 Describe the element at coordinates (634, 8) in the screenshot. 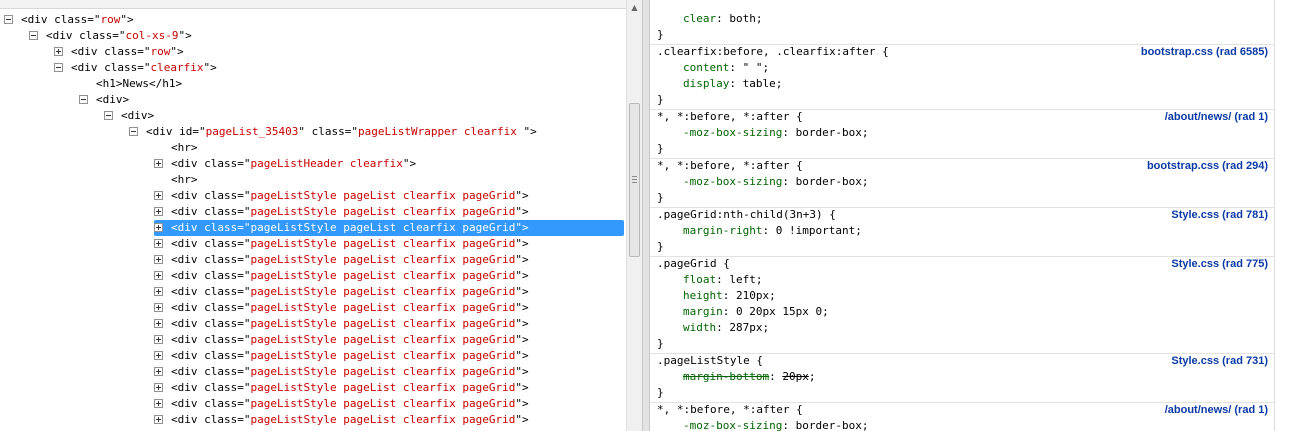

I see `scroll-up-arrow-icon: ▲` at that location.